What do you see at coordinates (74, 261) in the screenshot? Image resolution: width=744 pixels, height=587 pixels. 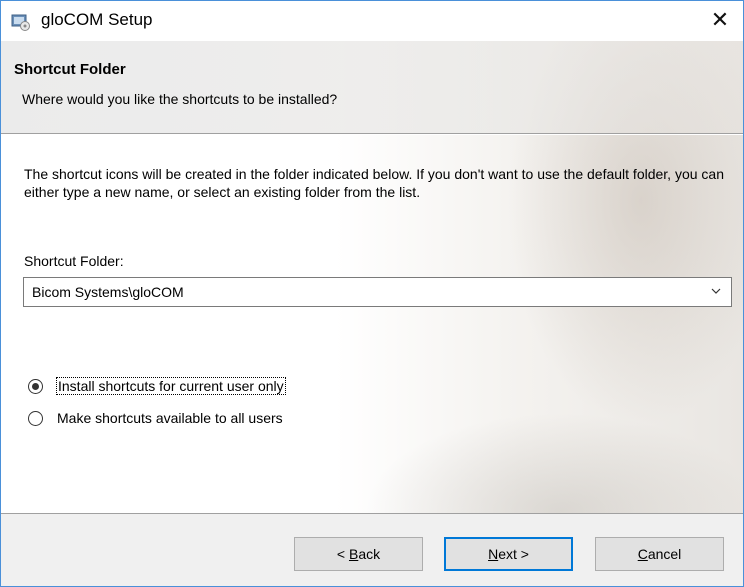 I see `shortcut-folder-label: Shortcut Folder:` at bounding box center [74, 261].